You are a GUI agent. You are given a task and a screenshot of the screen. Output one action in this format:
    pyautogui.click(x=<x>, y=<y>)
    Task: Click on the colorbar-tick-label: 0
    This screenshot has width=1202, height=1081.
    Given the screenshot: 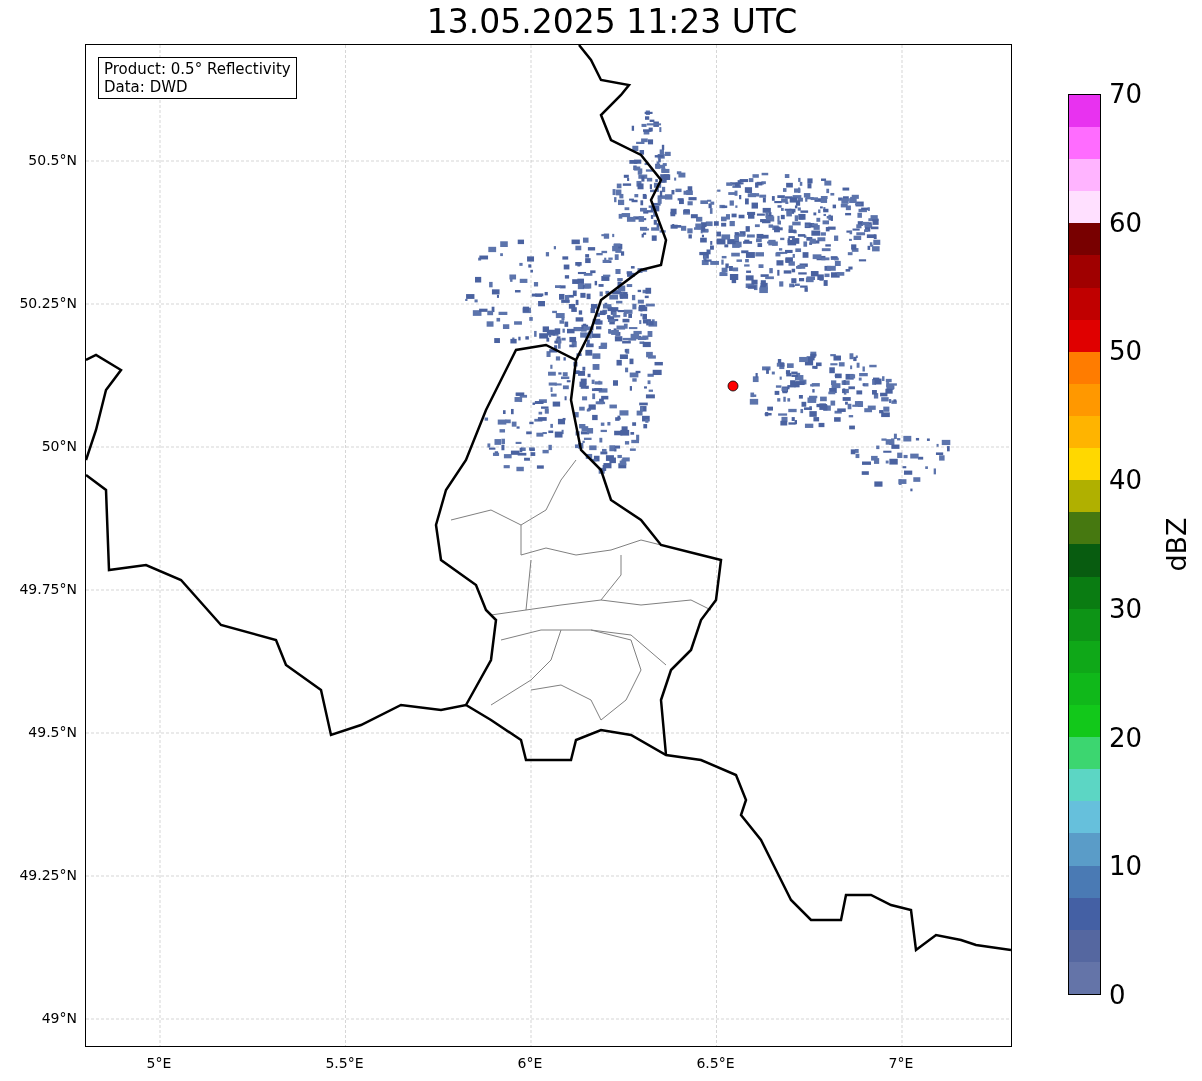 What is the action you would take?
    pyautogui.click(x=1117, y=995)
    